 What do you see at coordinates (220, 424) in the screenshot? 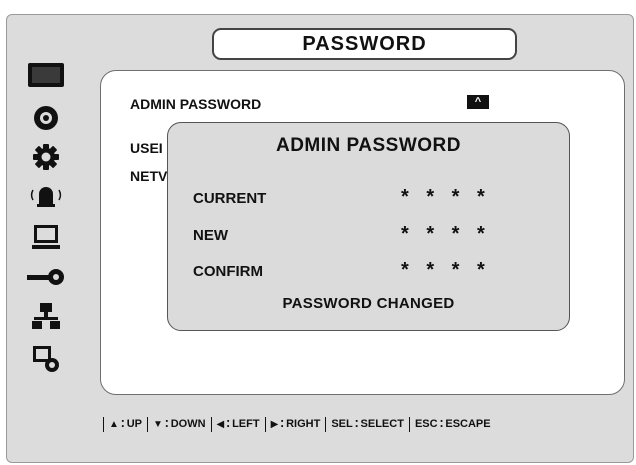
I see `left-arrow-icon: ◀` at bounding box center [220, 424].